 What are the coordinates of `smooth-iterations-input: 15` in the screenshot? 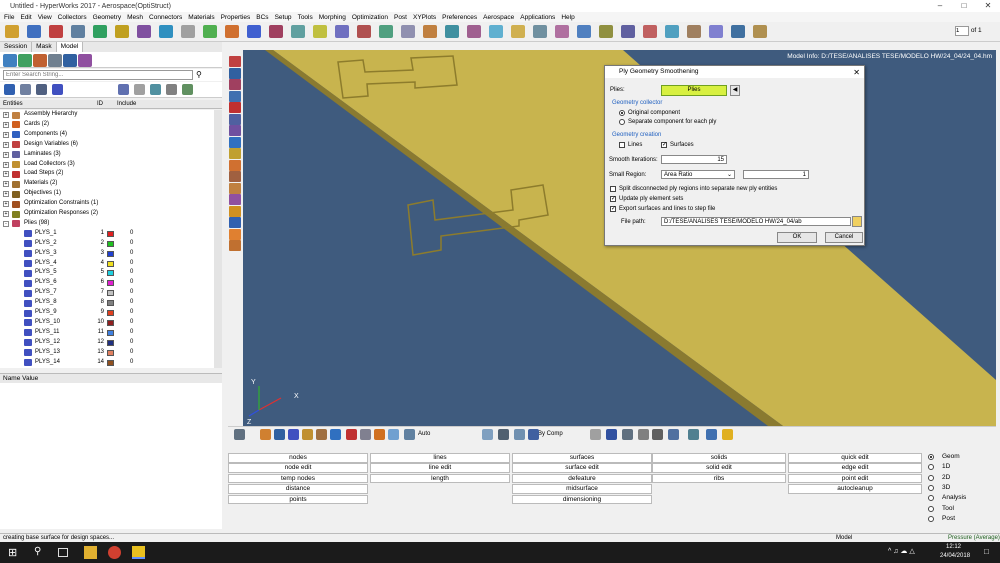 It's located at (694, 159).